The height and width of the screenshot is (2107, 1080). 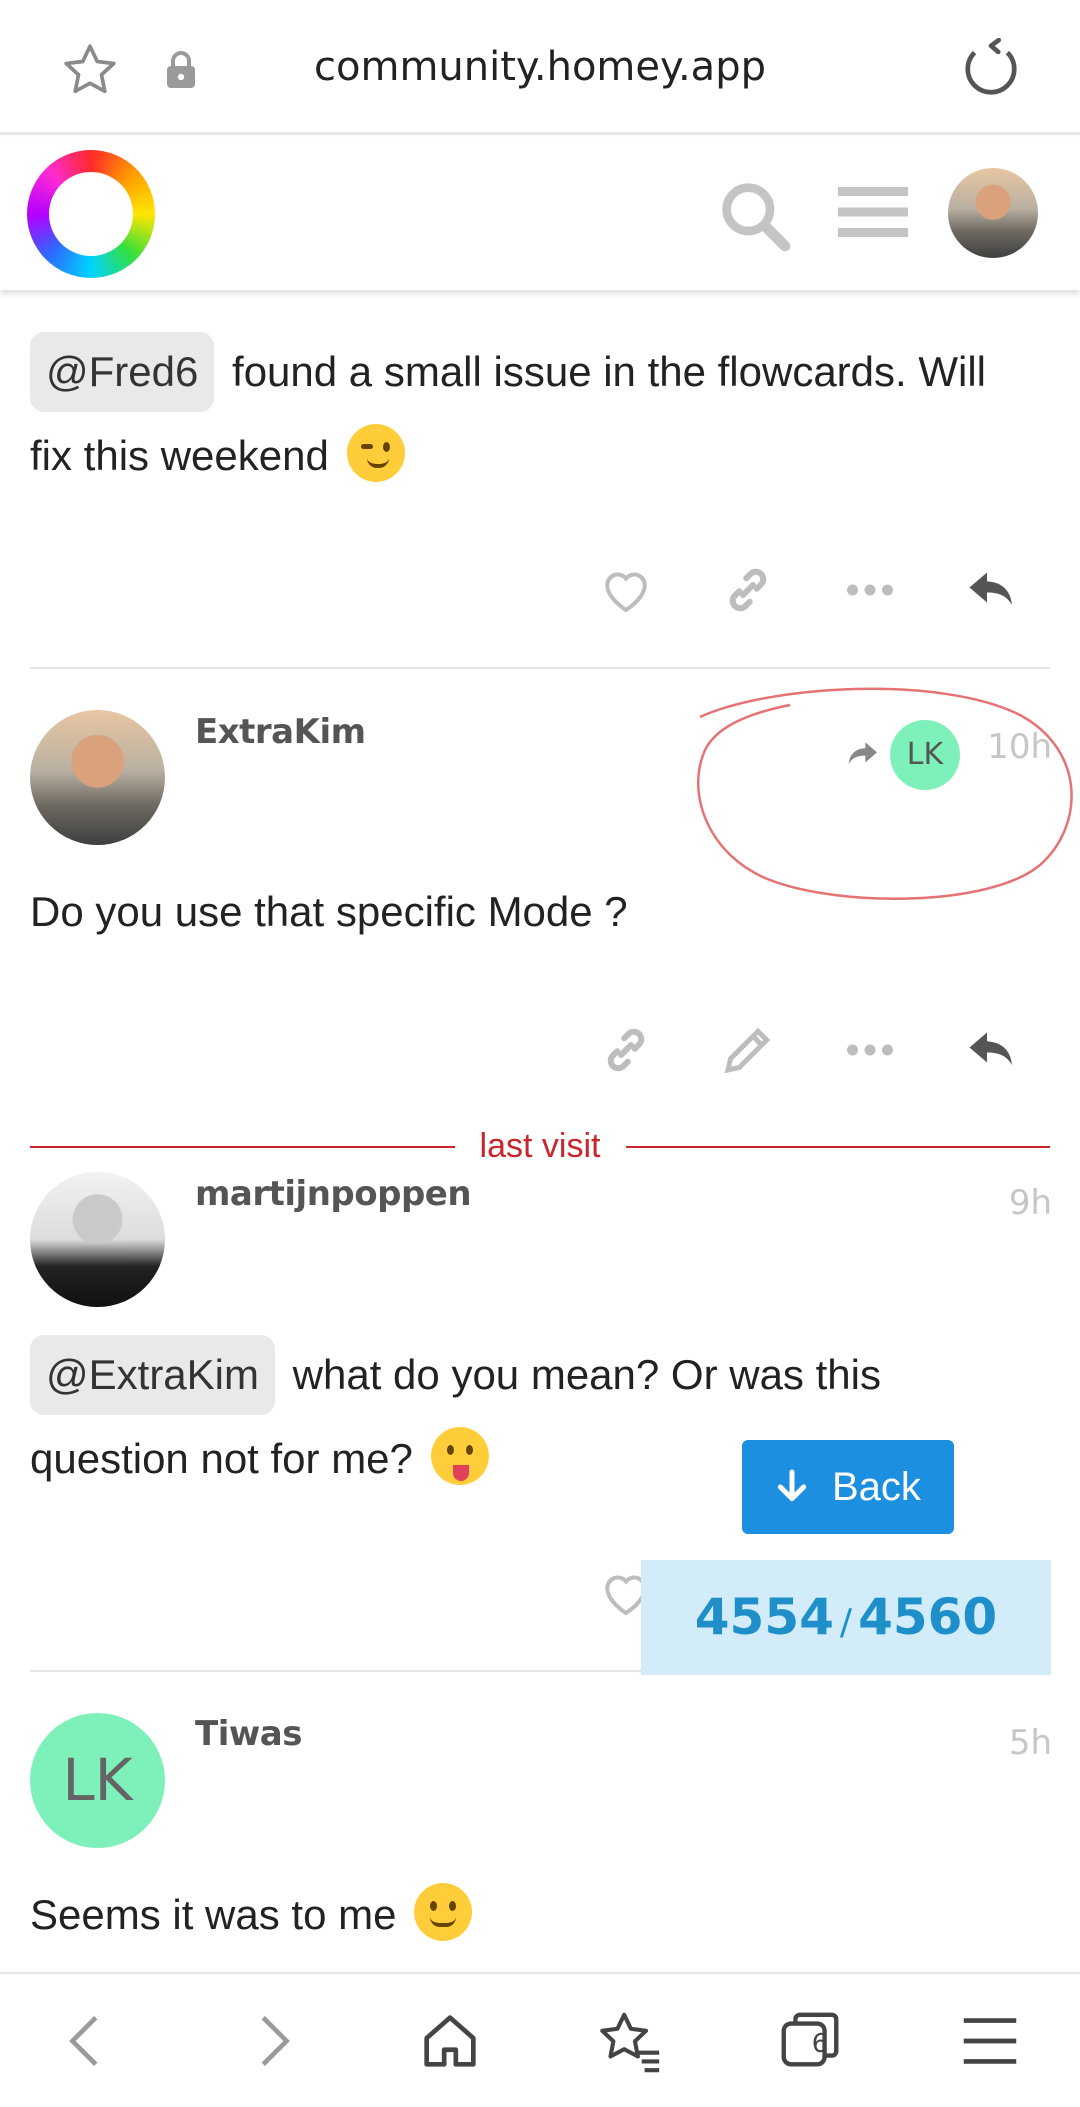 I want to click on post-body: Seems it was to me, so click(x=540, y=1915).